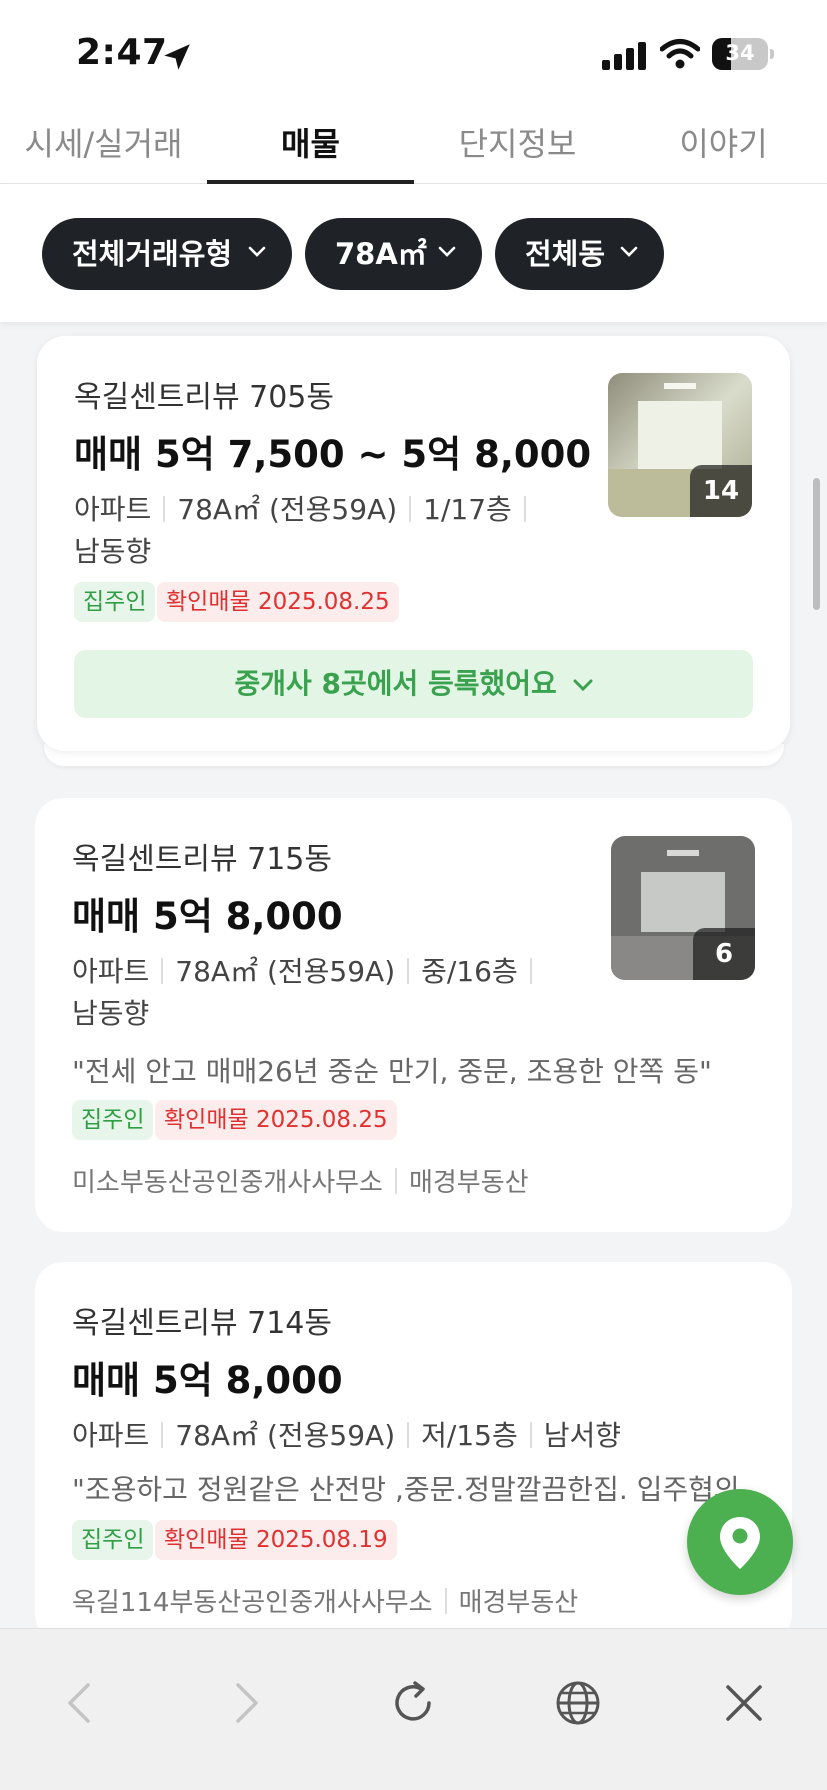  What do you see at coordinates (252, 1603) in the screenshot?
I see `agent-name: 옥길114부동산공인중개사사무소` at bounding box center [252, 1603].